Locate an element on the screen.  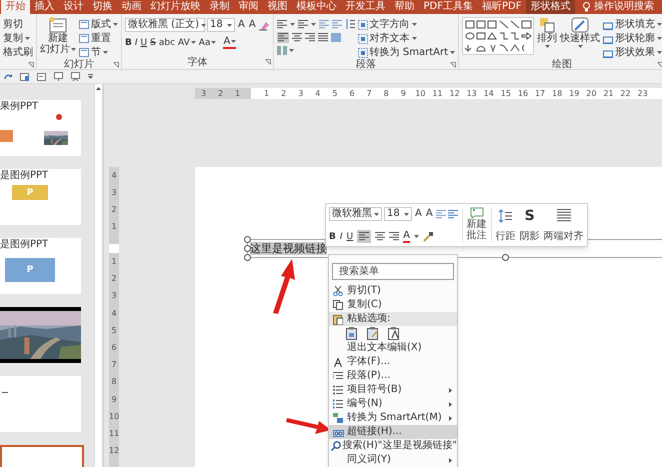
ribbon-tab: 插入 is located at coordinates (44, 7).